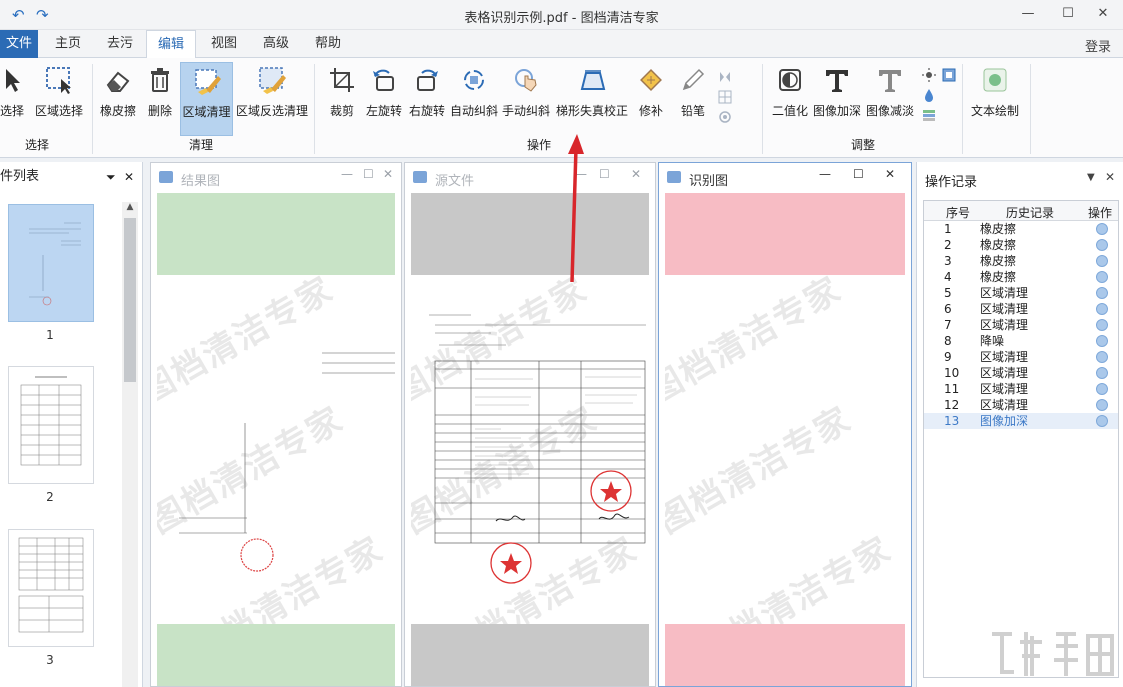  I want to click on scroll-thumb, so click(130, 300).